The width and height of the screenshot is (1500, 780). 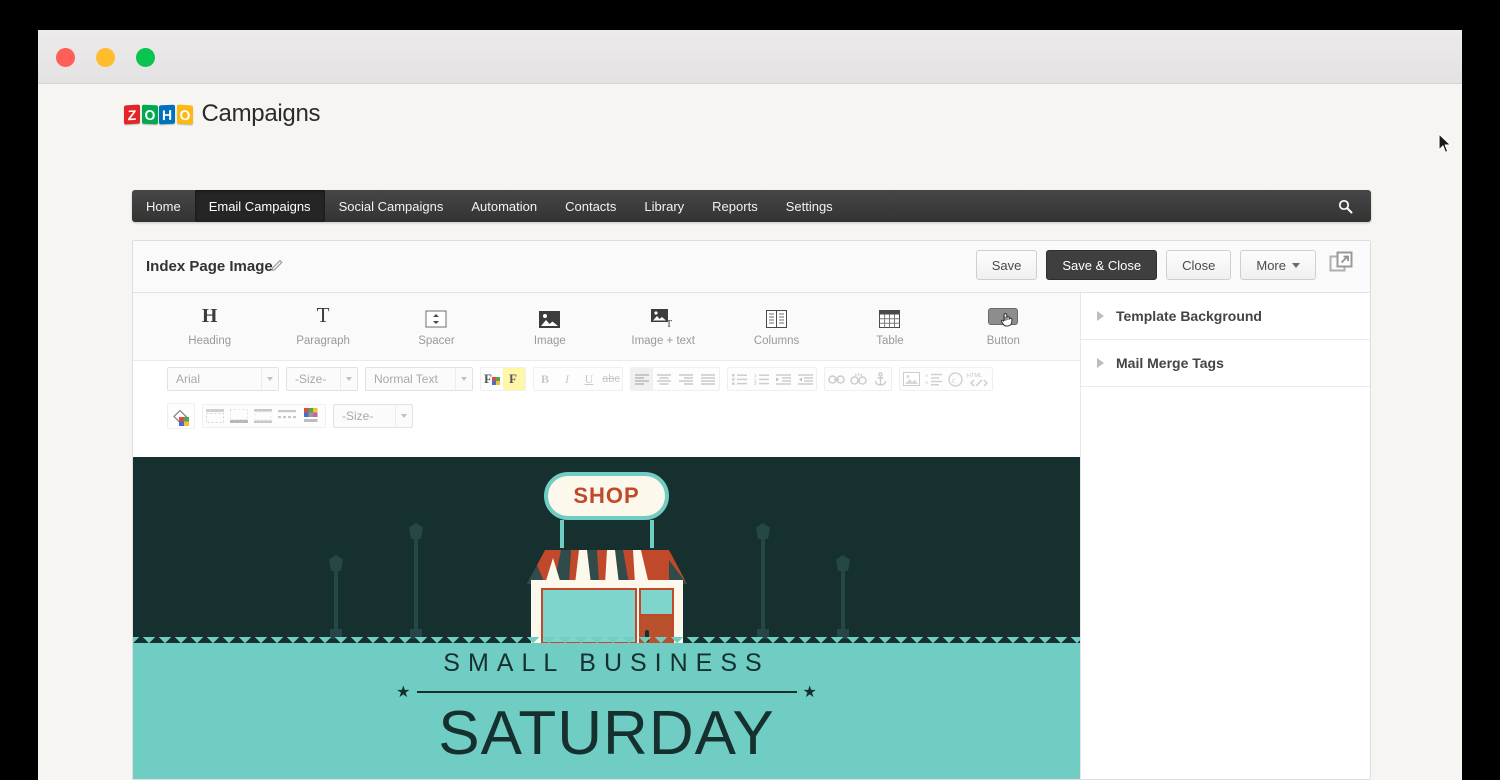 What do you see at coordinates (263, 416) in the screenshot?
I see `border-outline-icon` at bounding box center [263, 416].